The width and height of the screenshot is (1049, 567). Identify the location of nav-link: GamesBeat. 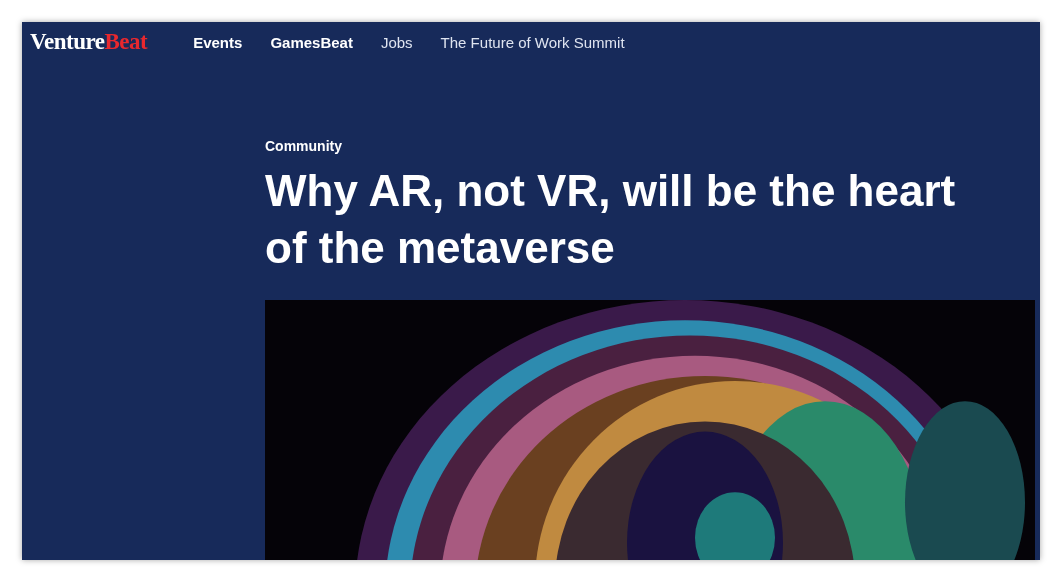
(311, 42).